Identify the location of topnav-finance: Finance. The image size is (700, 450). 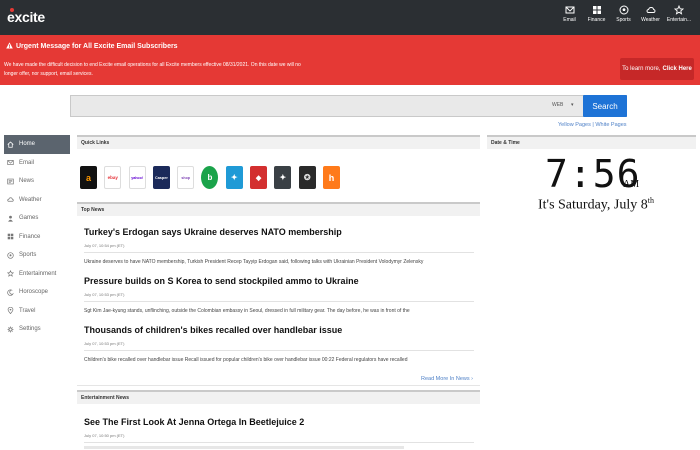
(596, 14).